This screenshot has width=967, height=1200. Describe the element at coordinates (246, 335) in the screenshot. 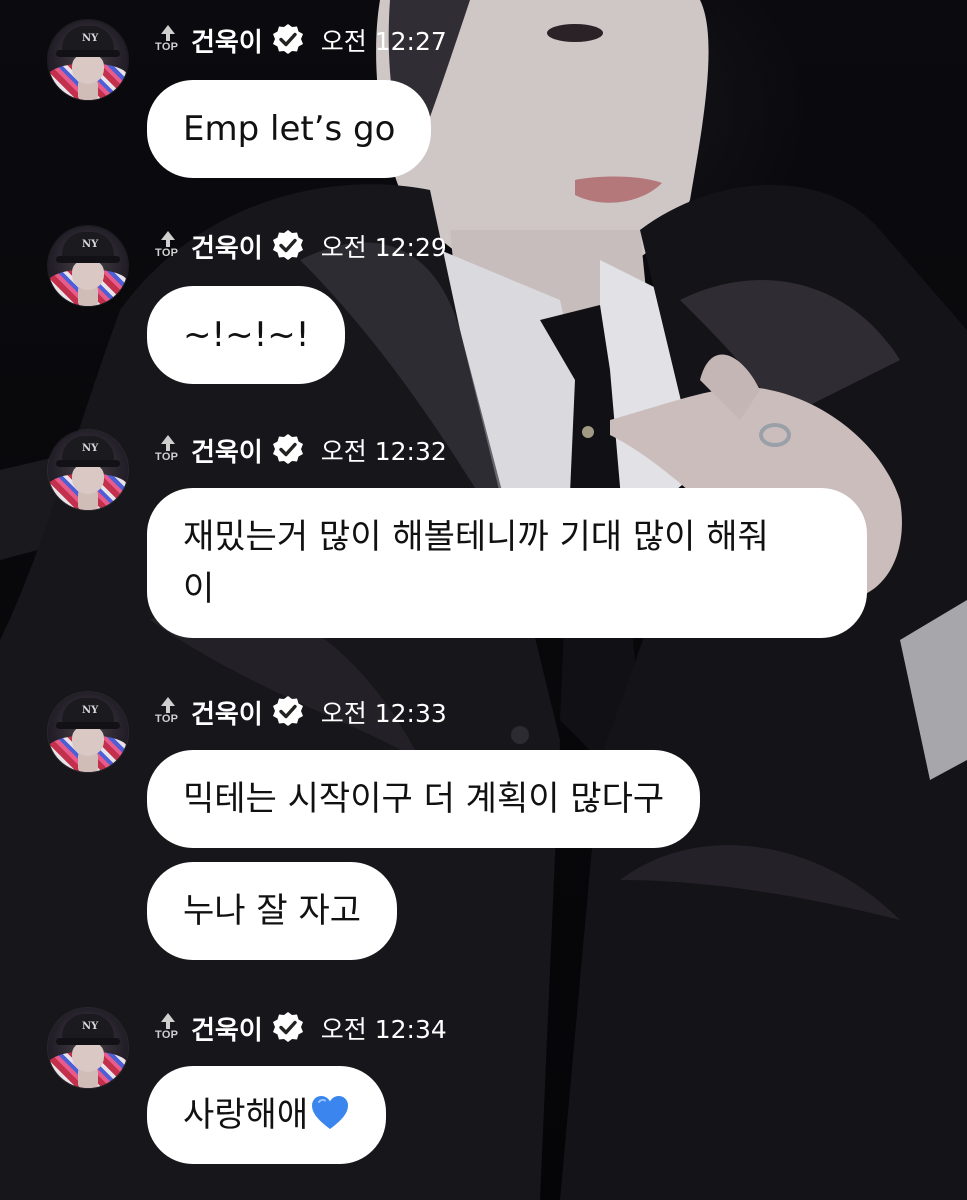

I see `message-bubble: ~!~!~!` at that location.